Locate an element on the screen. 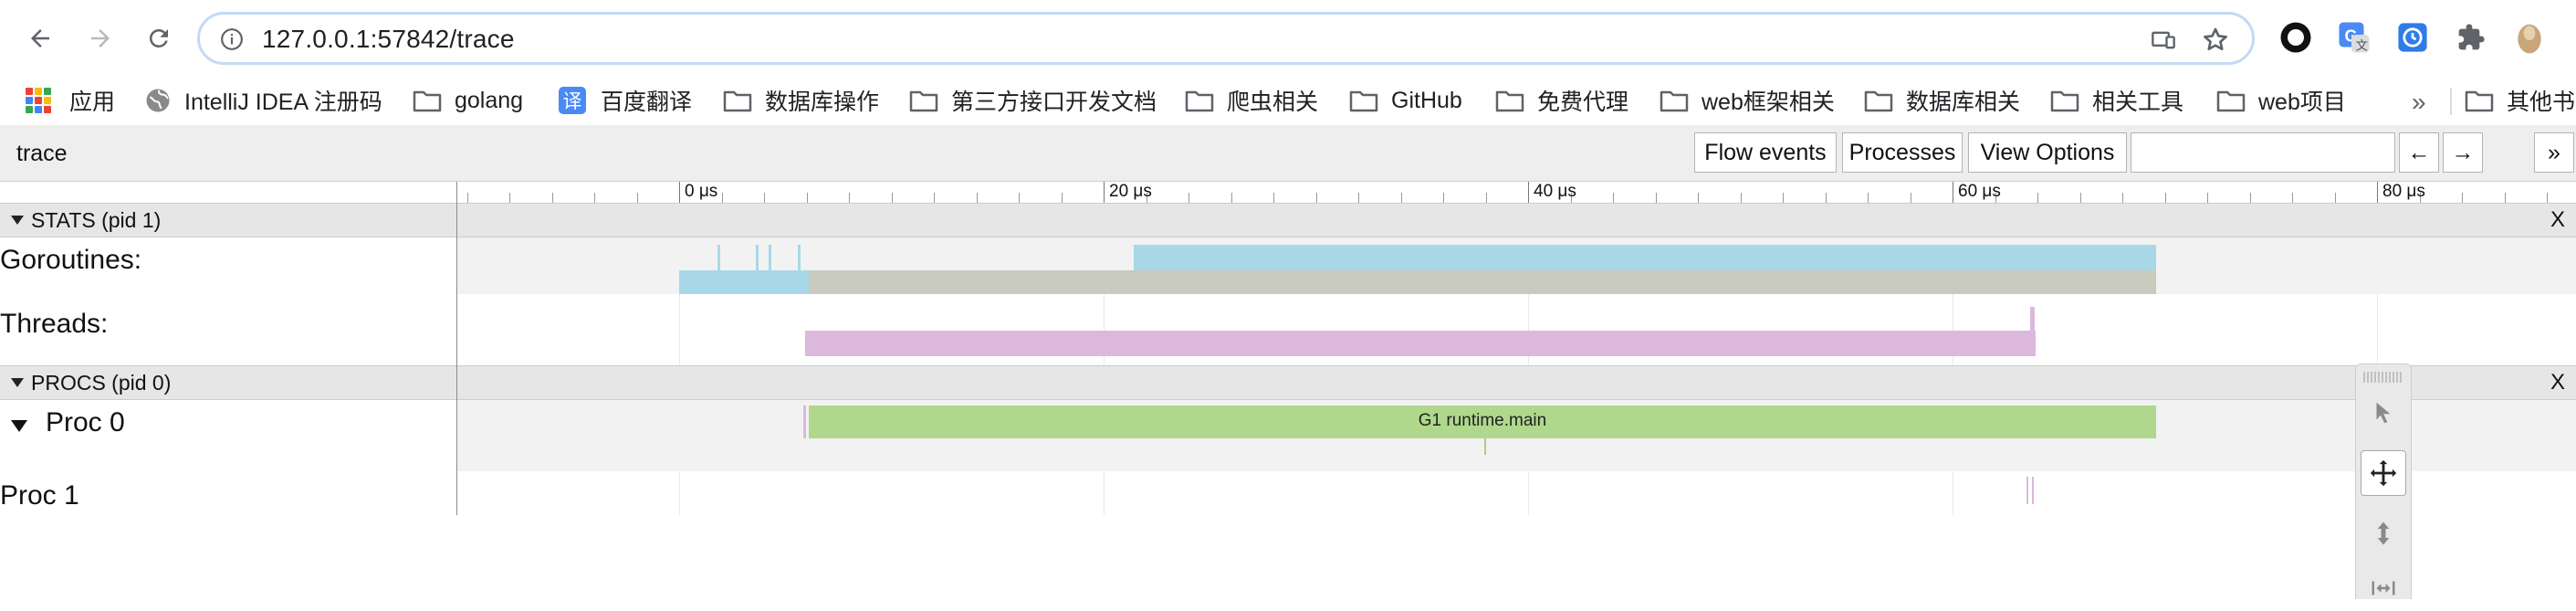  bookmark-third-party-docs: 第三方接口开发文档 is located at coordinates (1033, 100).